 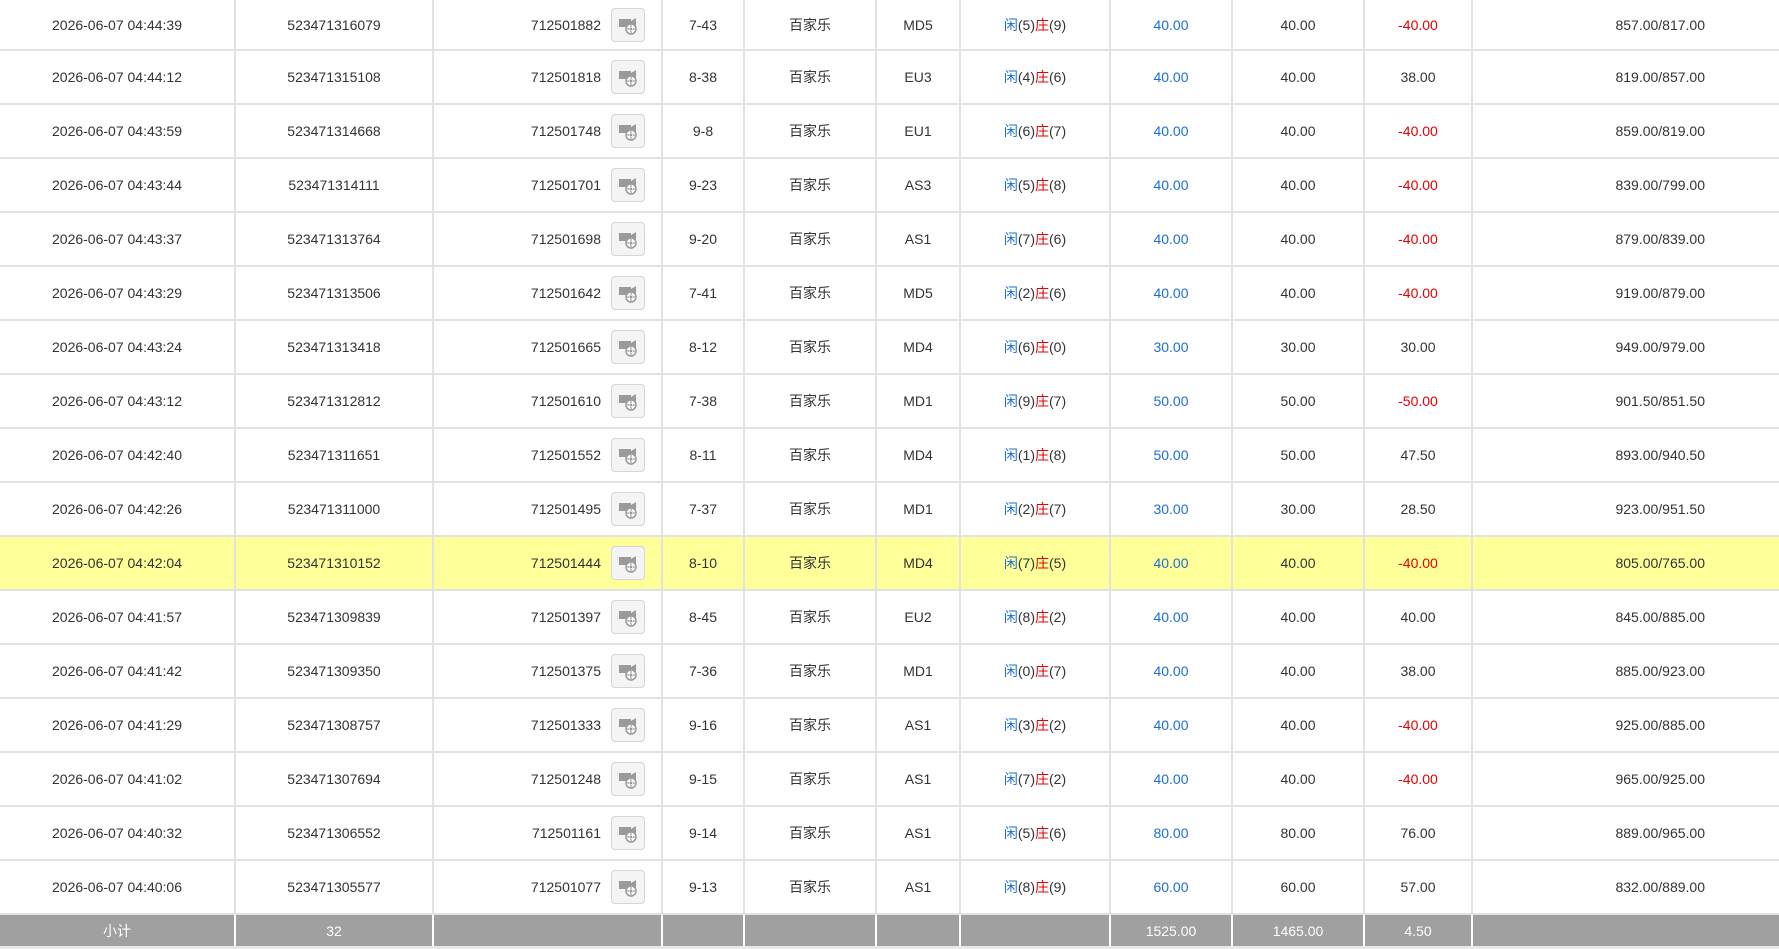 What do you see at coordinates (1660, 77) in the screenshot?
I see `balance-before-after: 819.00/857.00` at bounding box center [1660, 77].